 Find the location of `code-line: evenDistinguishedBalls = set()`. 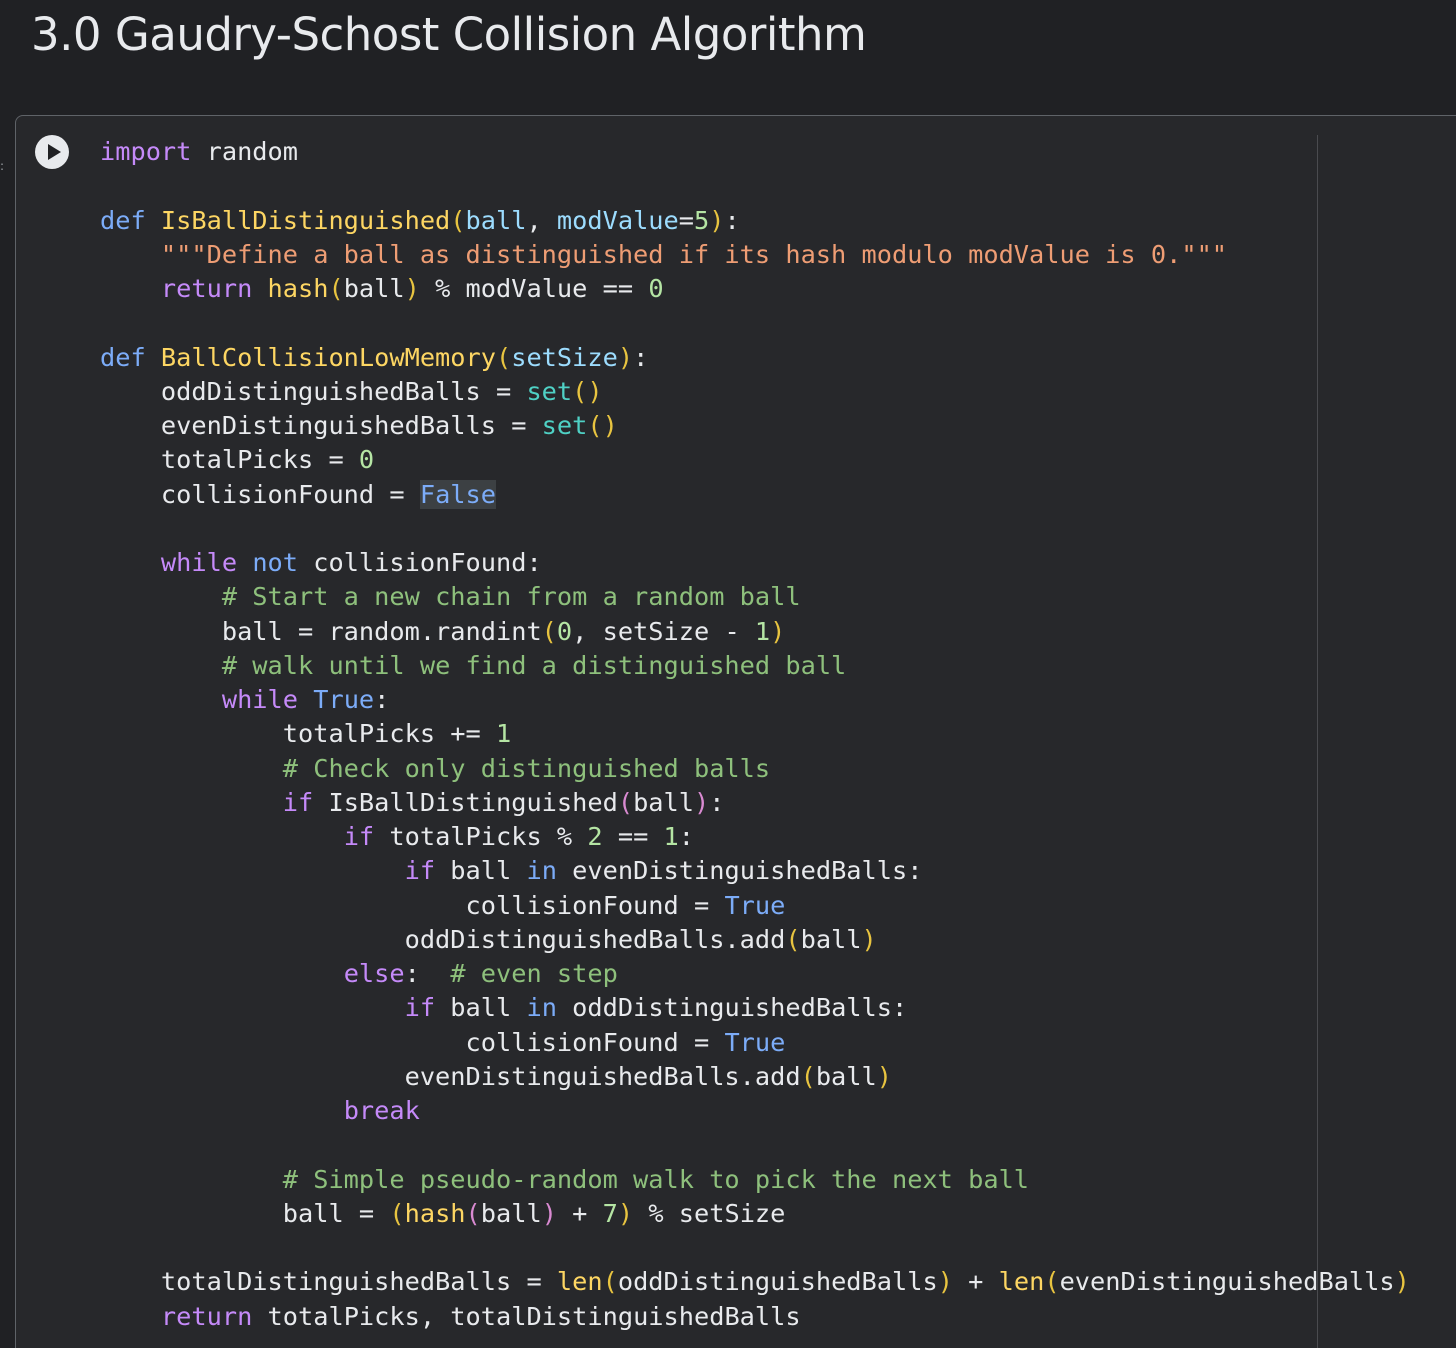

code-line: evenDistinguishedBalls = set() is located at coordinates (755, 426).